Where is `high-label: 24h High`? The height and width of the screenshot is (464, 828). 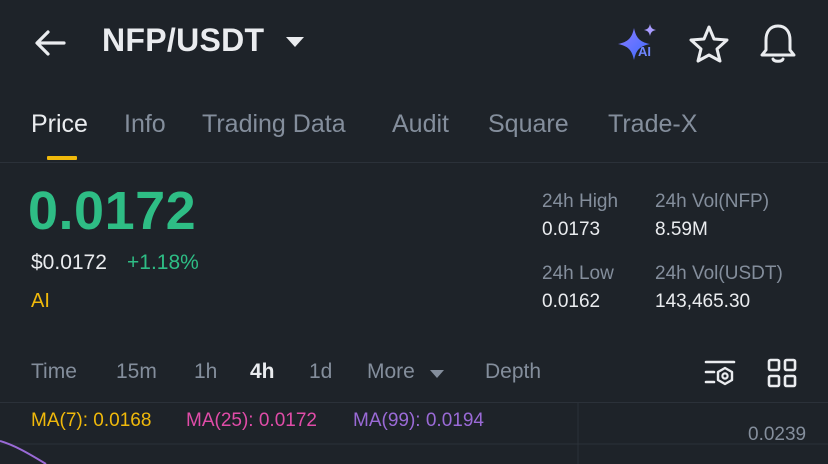 high-label: 24h High is located at coordinates (580, 201).